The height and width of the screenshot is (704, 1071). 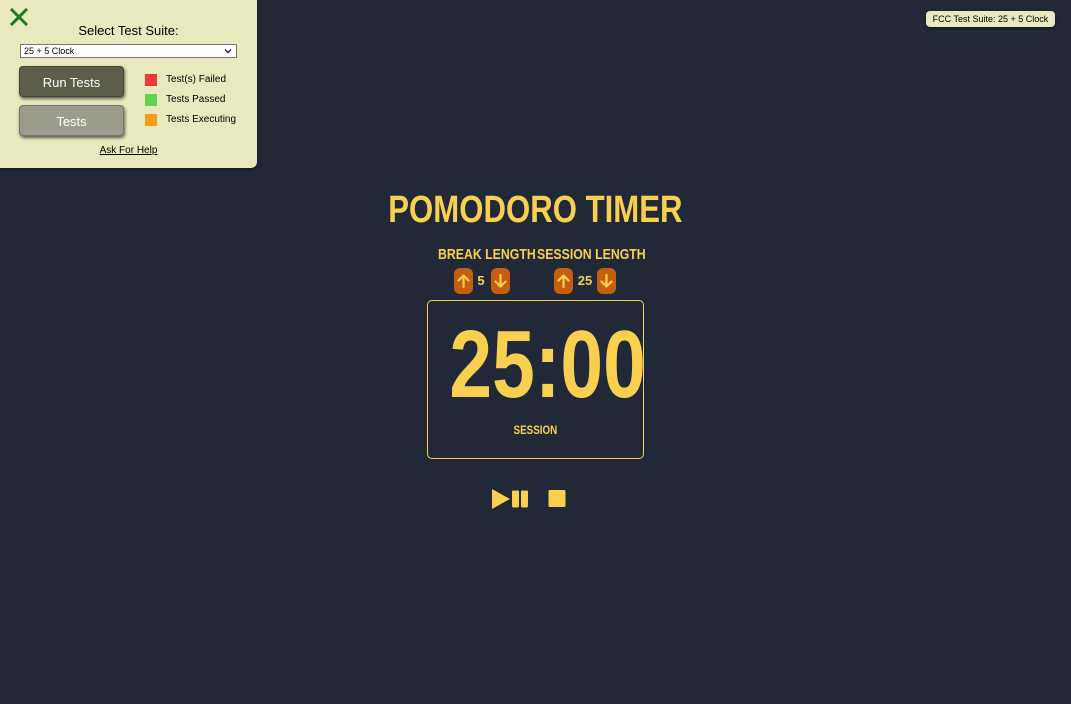 What do you see at coordinates (196, 79) in the screenshot?
I see `legend-failed-label: Test(s) Failed` at bounding box center [196, 79].